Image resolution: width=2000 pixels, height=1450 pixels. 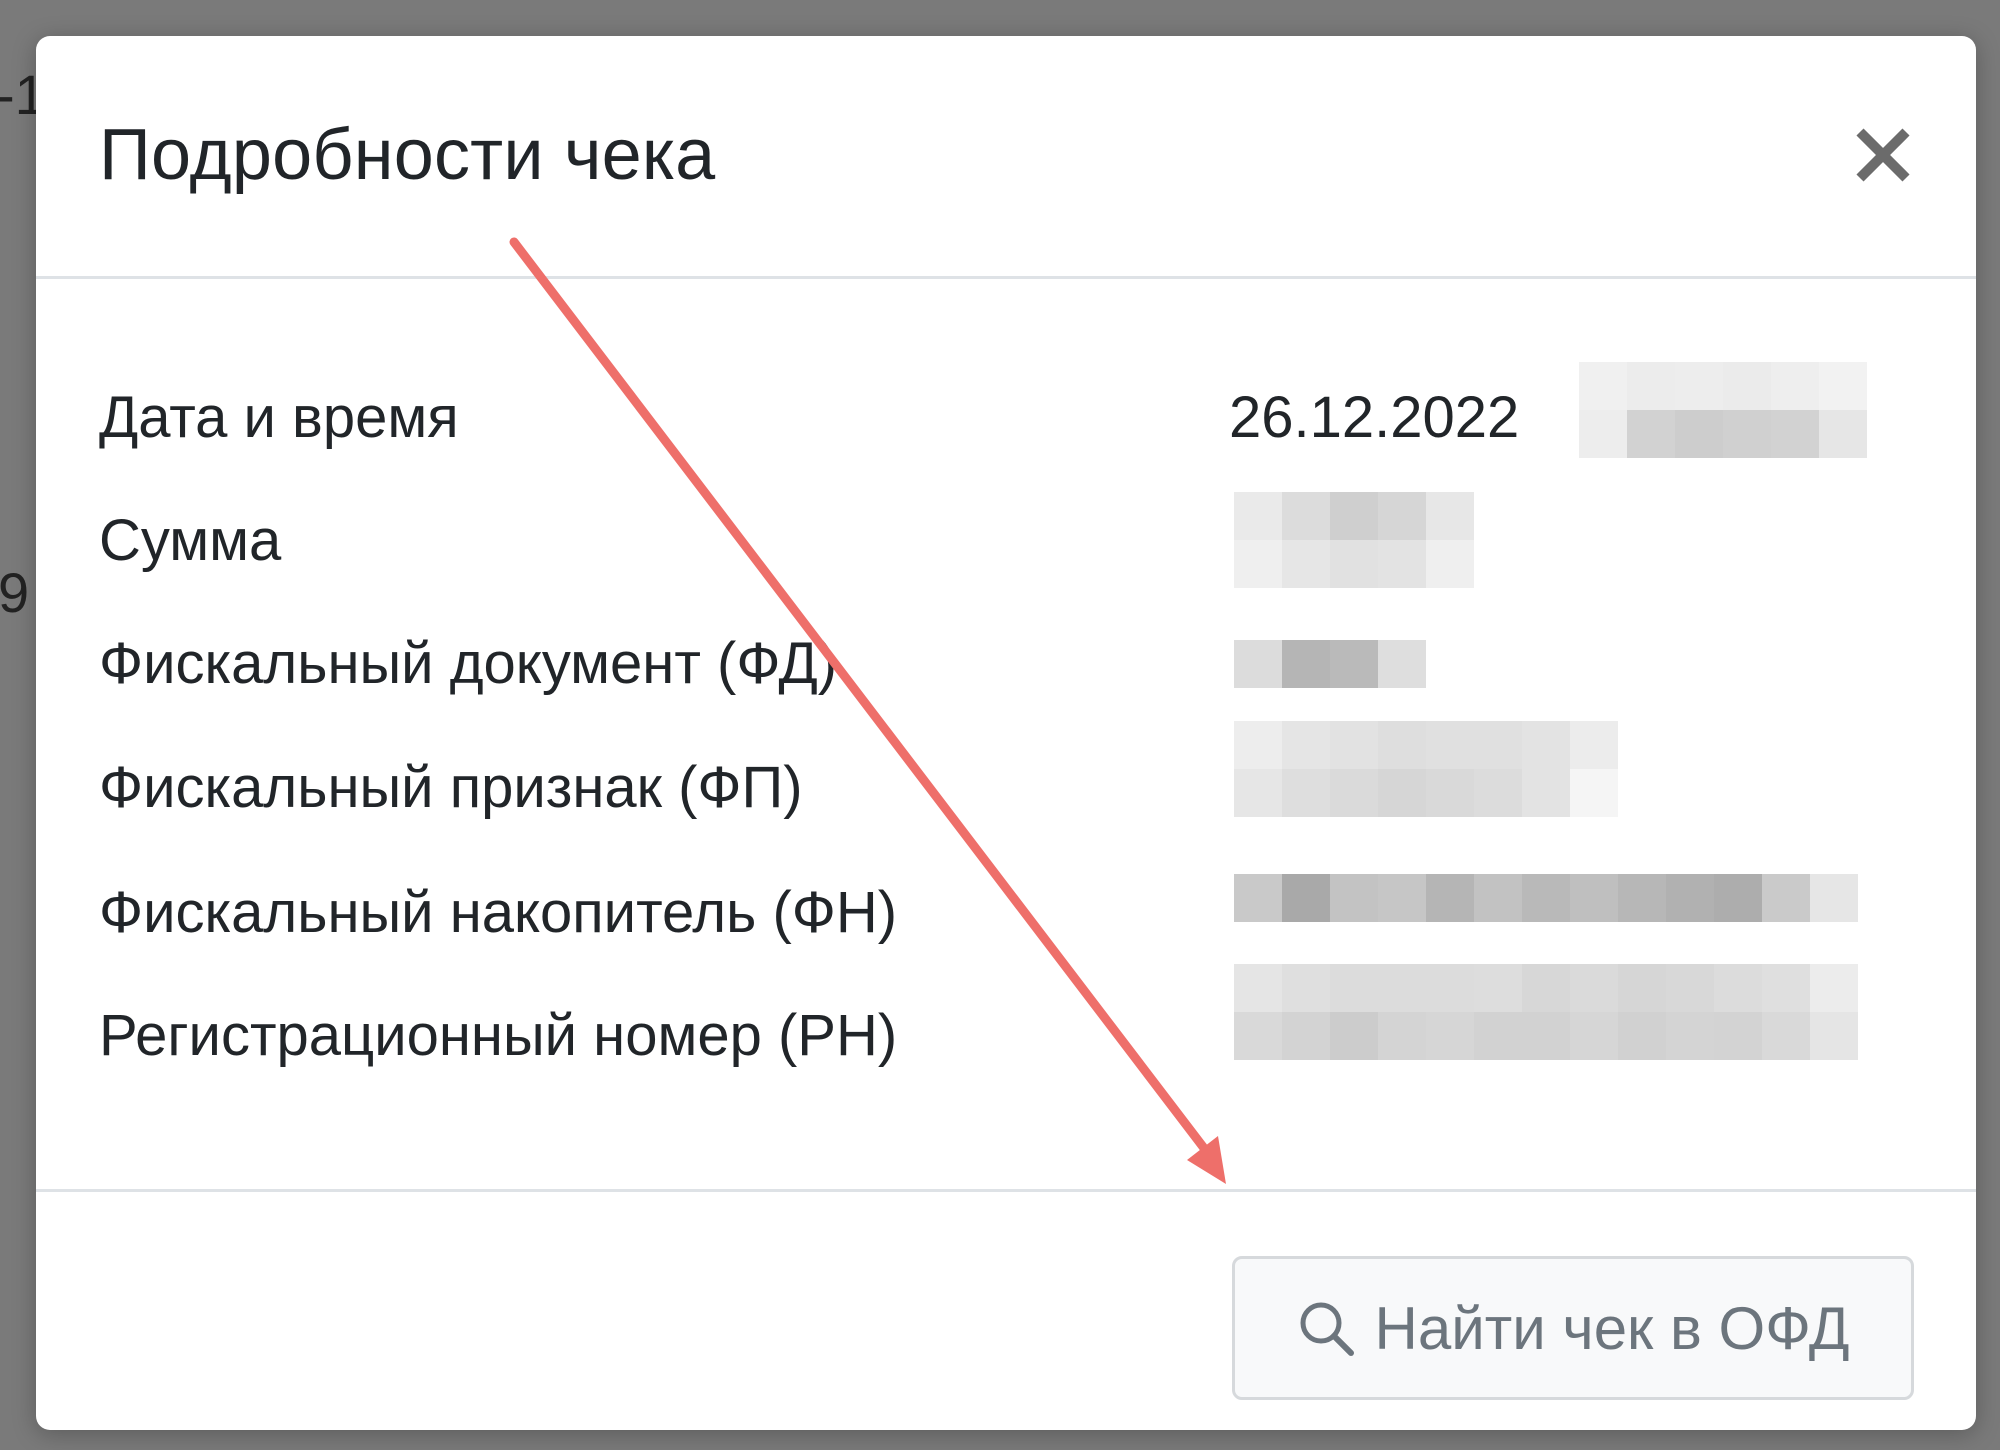 I want to click on detail-row-amount: Сумма, so click(x=1007, y=544).